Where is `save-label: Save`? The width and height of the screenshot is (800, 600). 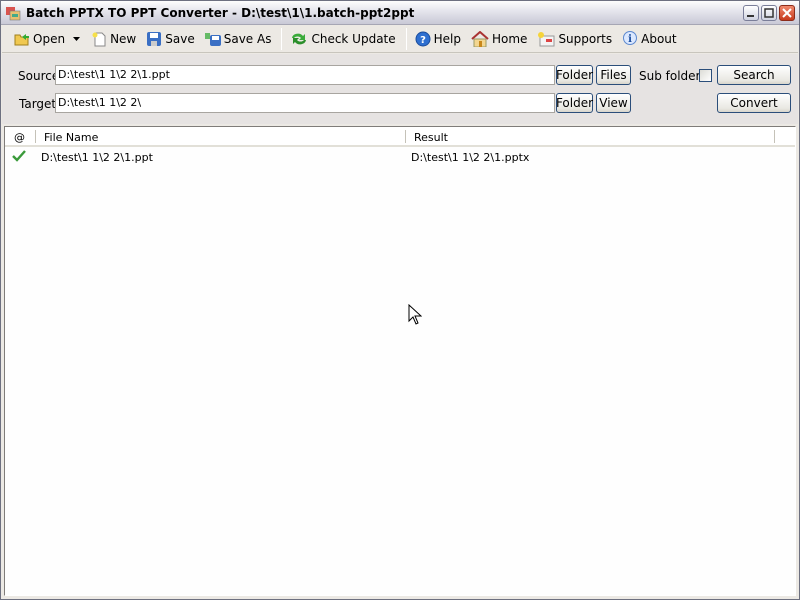 save-label: Save is located at coordinates (180, 38).